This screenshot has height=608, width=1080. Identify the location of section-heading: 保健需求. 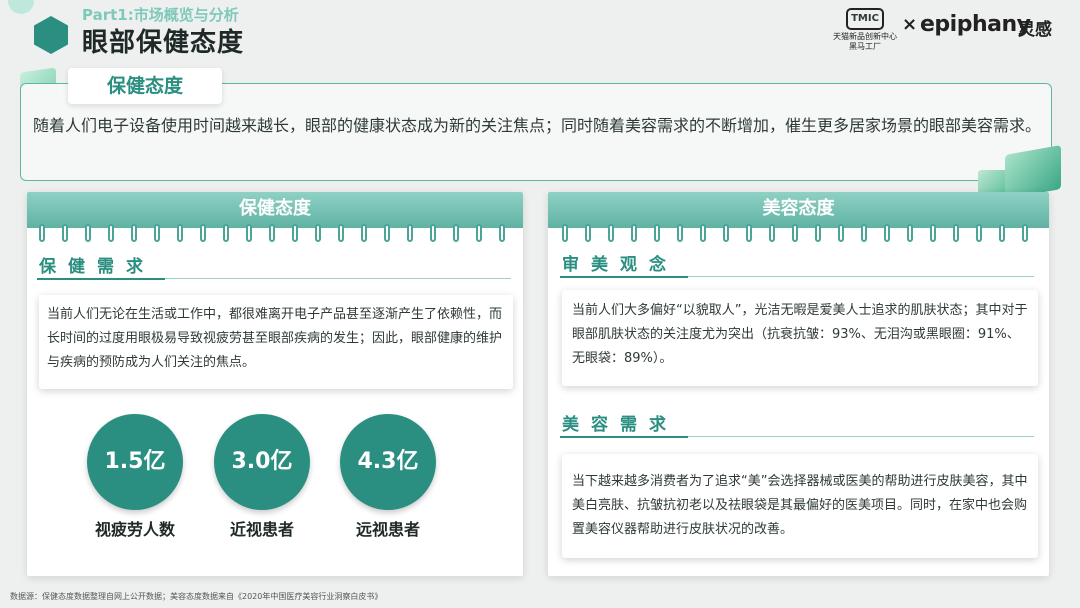
(97, 267).